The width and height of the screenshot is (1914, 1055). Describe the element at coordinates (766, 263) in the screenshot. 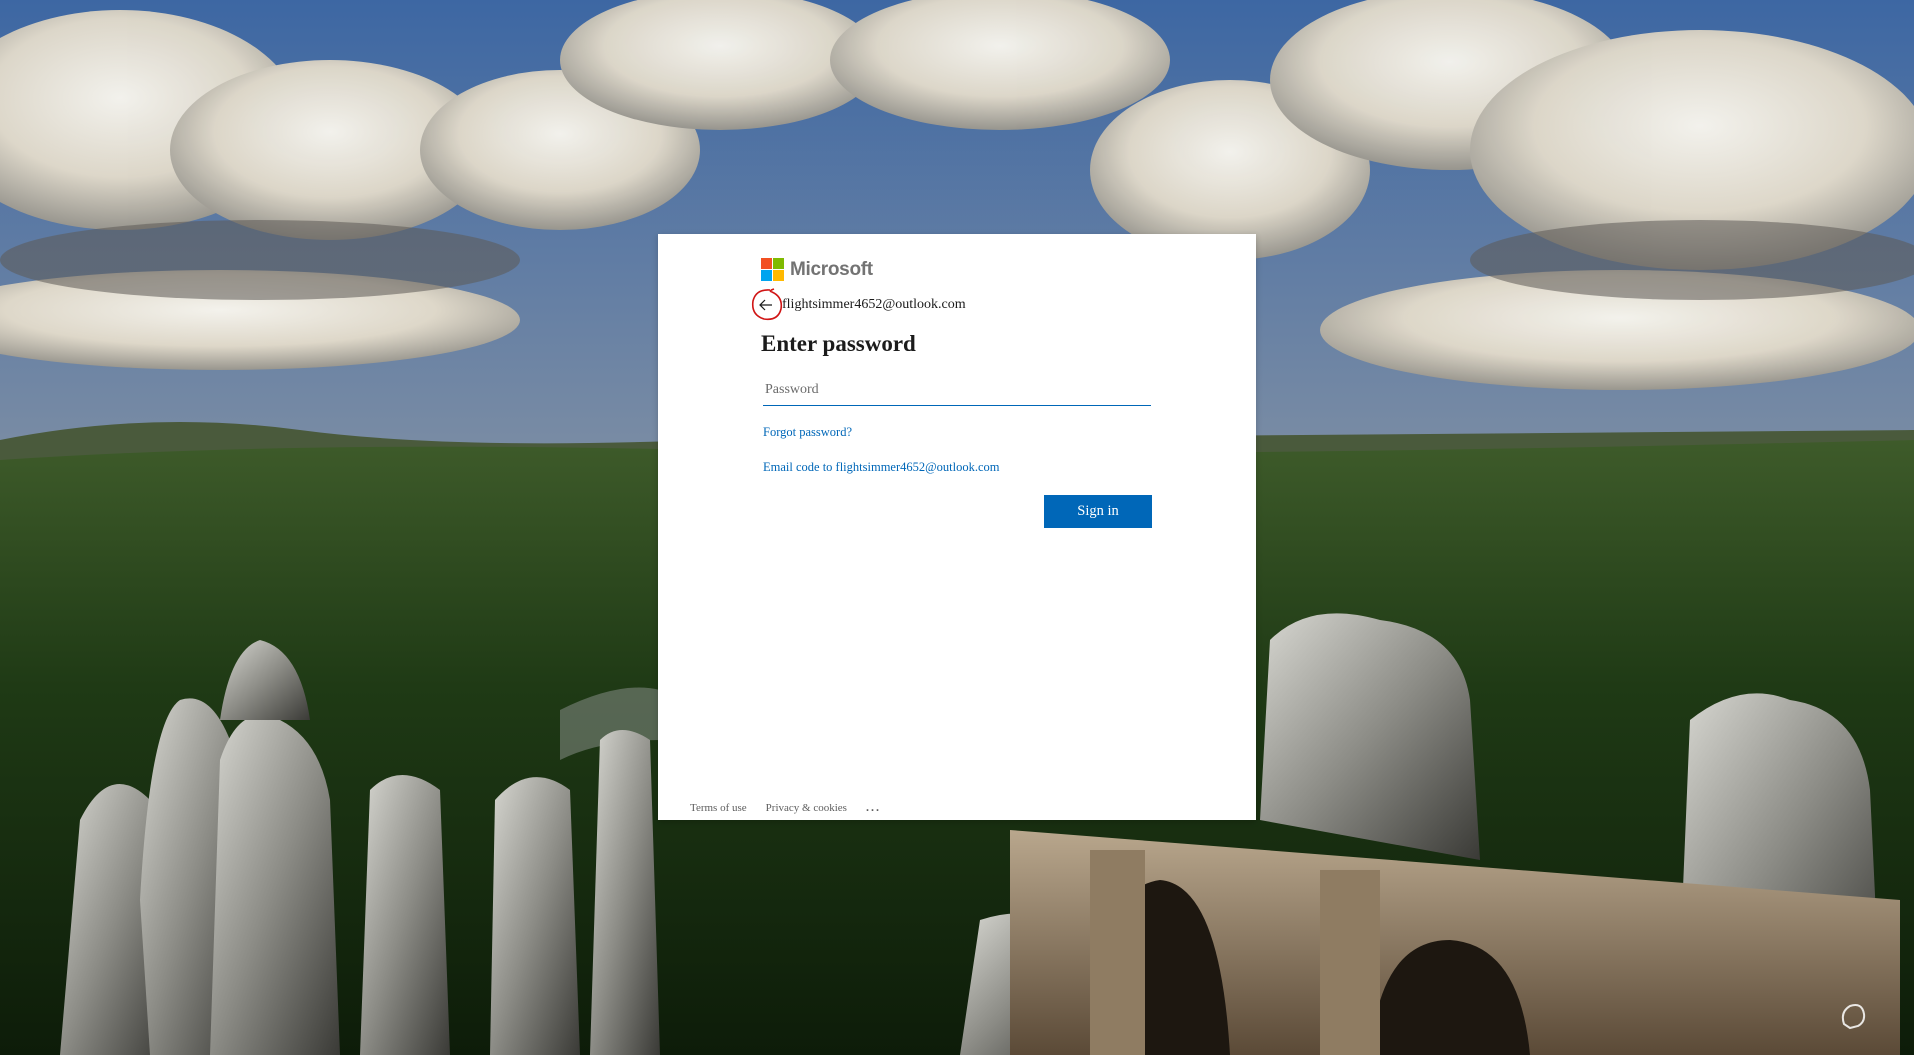

I see `logo-square-red` at that location.